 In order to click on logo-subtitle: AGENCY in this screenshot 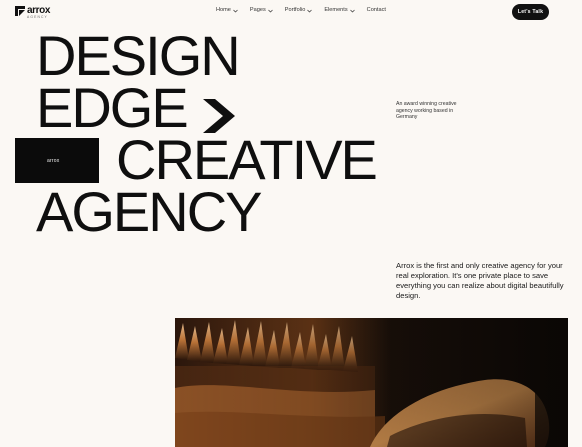, I will do `click(37, 17)`.